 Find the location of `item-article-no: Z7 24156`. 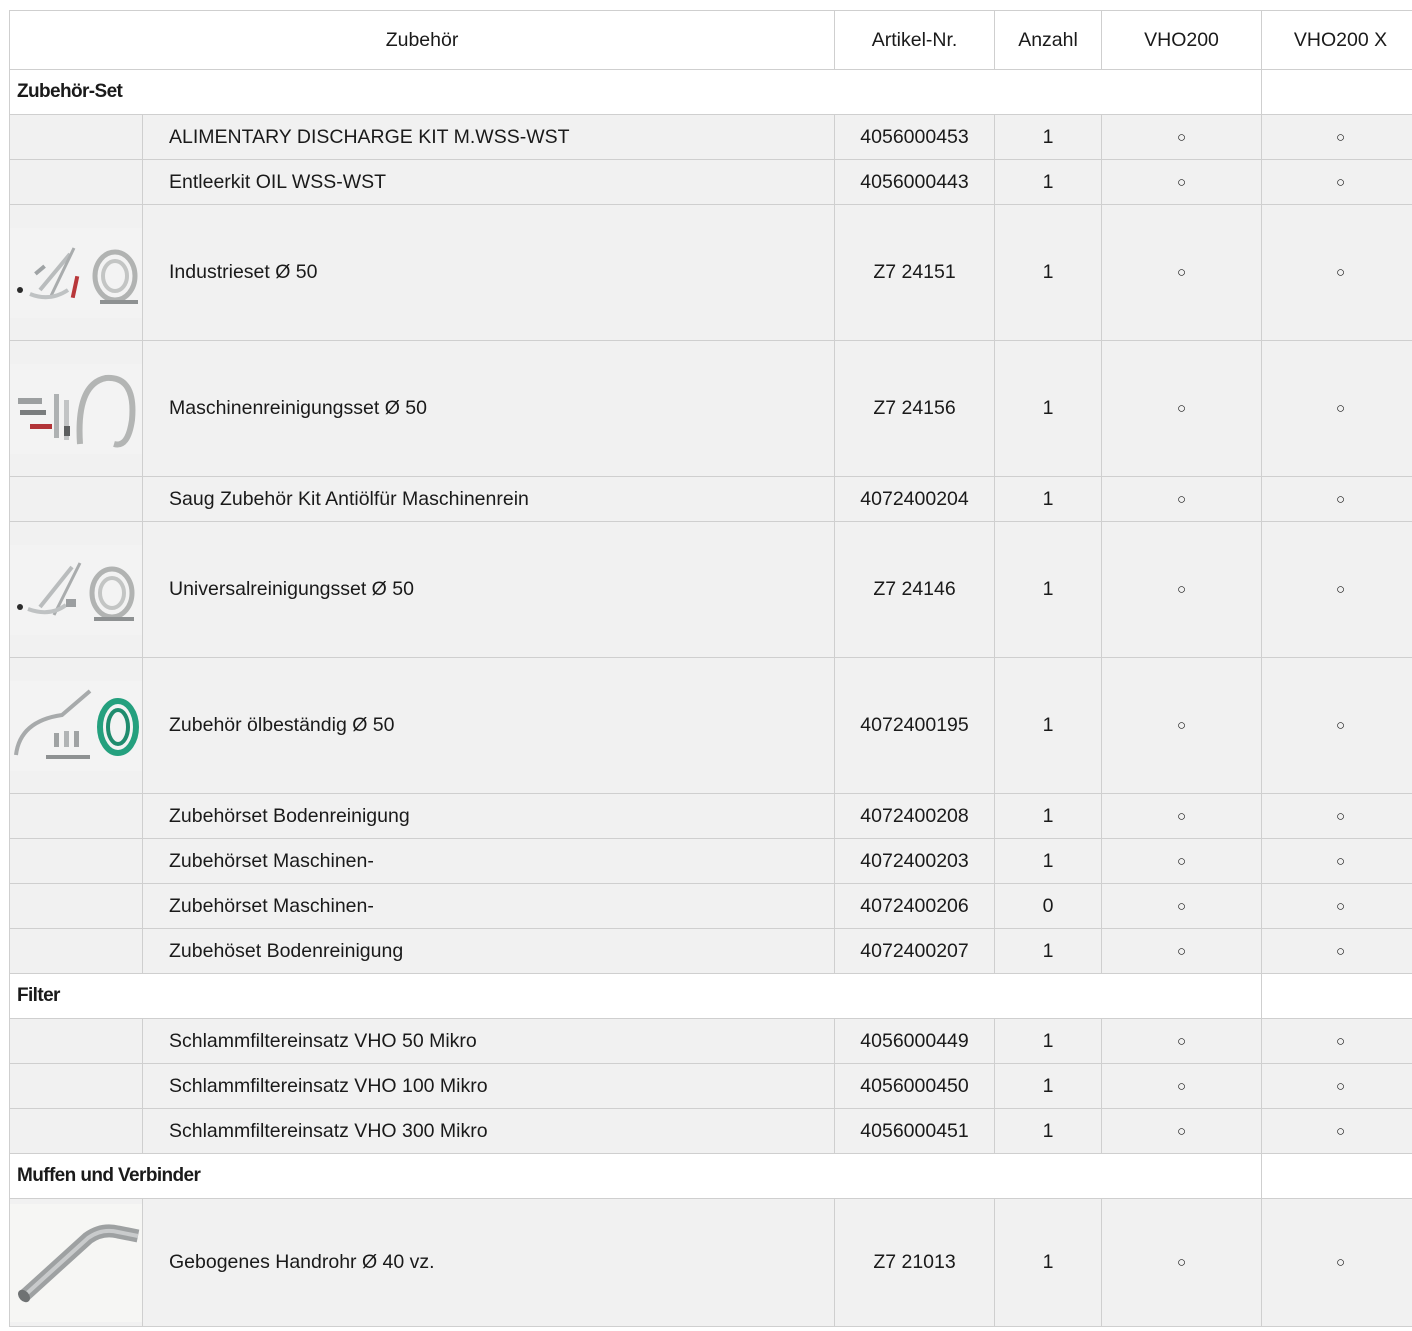

item-article-no: Z7 24156 is located at coordinates (915, 408).